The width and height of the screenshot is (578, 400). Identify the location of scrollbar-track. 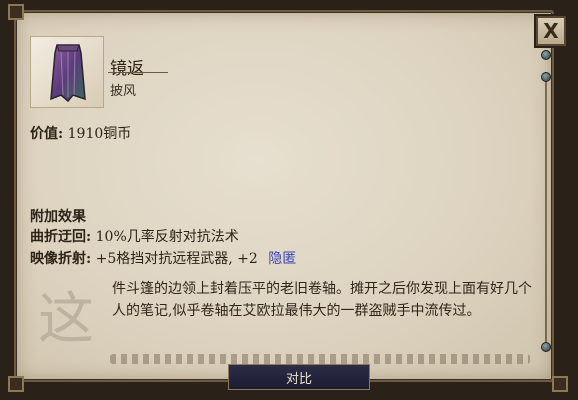
(546, 207).